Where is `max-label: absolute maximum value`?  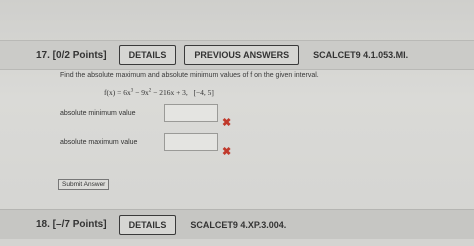 max-label: absolute maximum value is located at coordinates (99, 142).